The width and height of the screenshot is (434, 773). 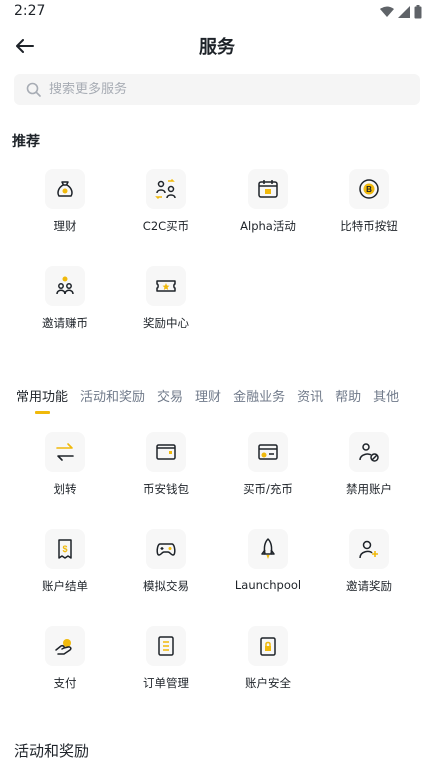 I want to click on service-item-c2c: C2C买币, so click(x=166, y=201).